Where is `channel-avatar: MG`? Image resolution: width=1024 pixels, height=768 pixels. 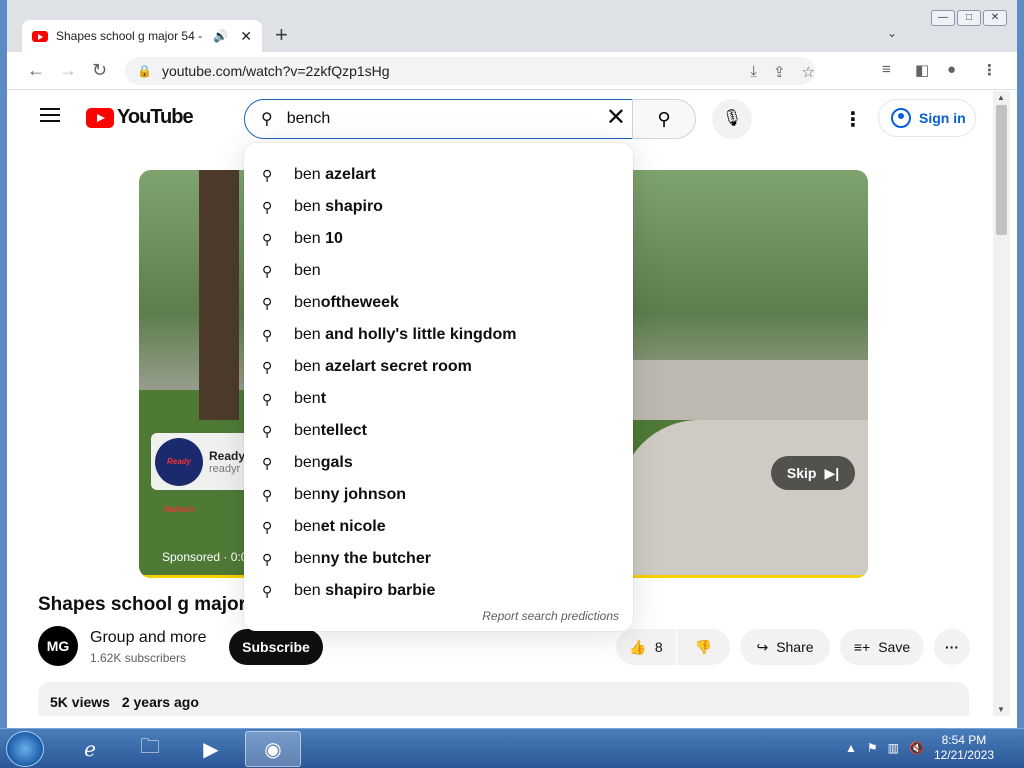 channel-avatar: MG is located at coordinates (58, 646).